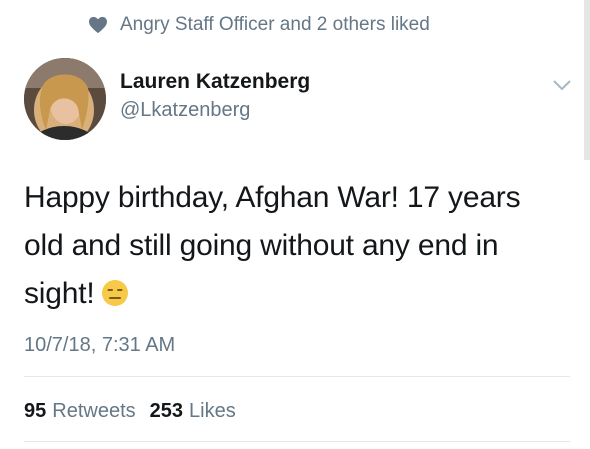 This screenshot has width=590, height=449. I want to click on tweet-stats: 95 Retweets 253 Likes, so click(130, 411).